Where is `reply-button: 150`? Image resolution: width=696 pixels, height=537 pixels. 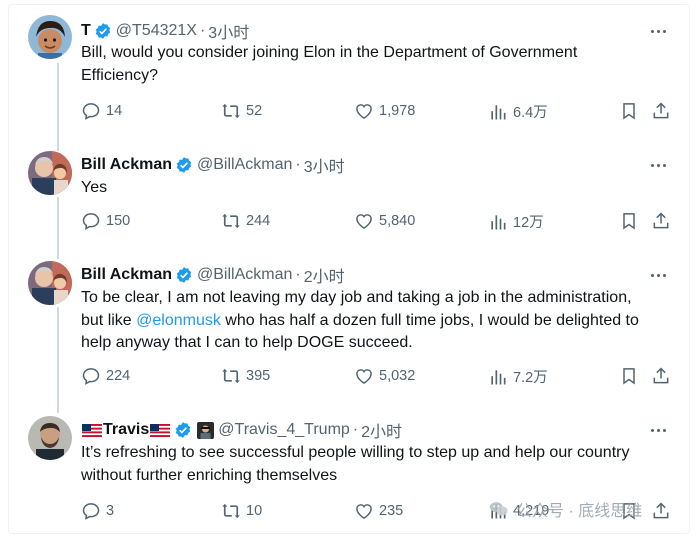
reply-button: 150 is located at coordinates (105, 221).